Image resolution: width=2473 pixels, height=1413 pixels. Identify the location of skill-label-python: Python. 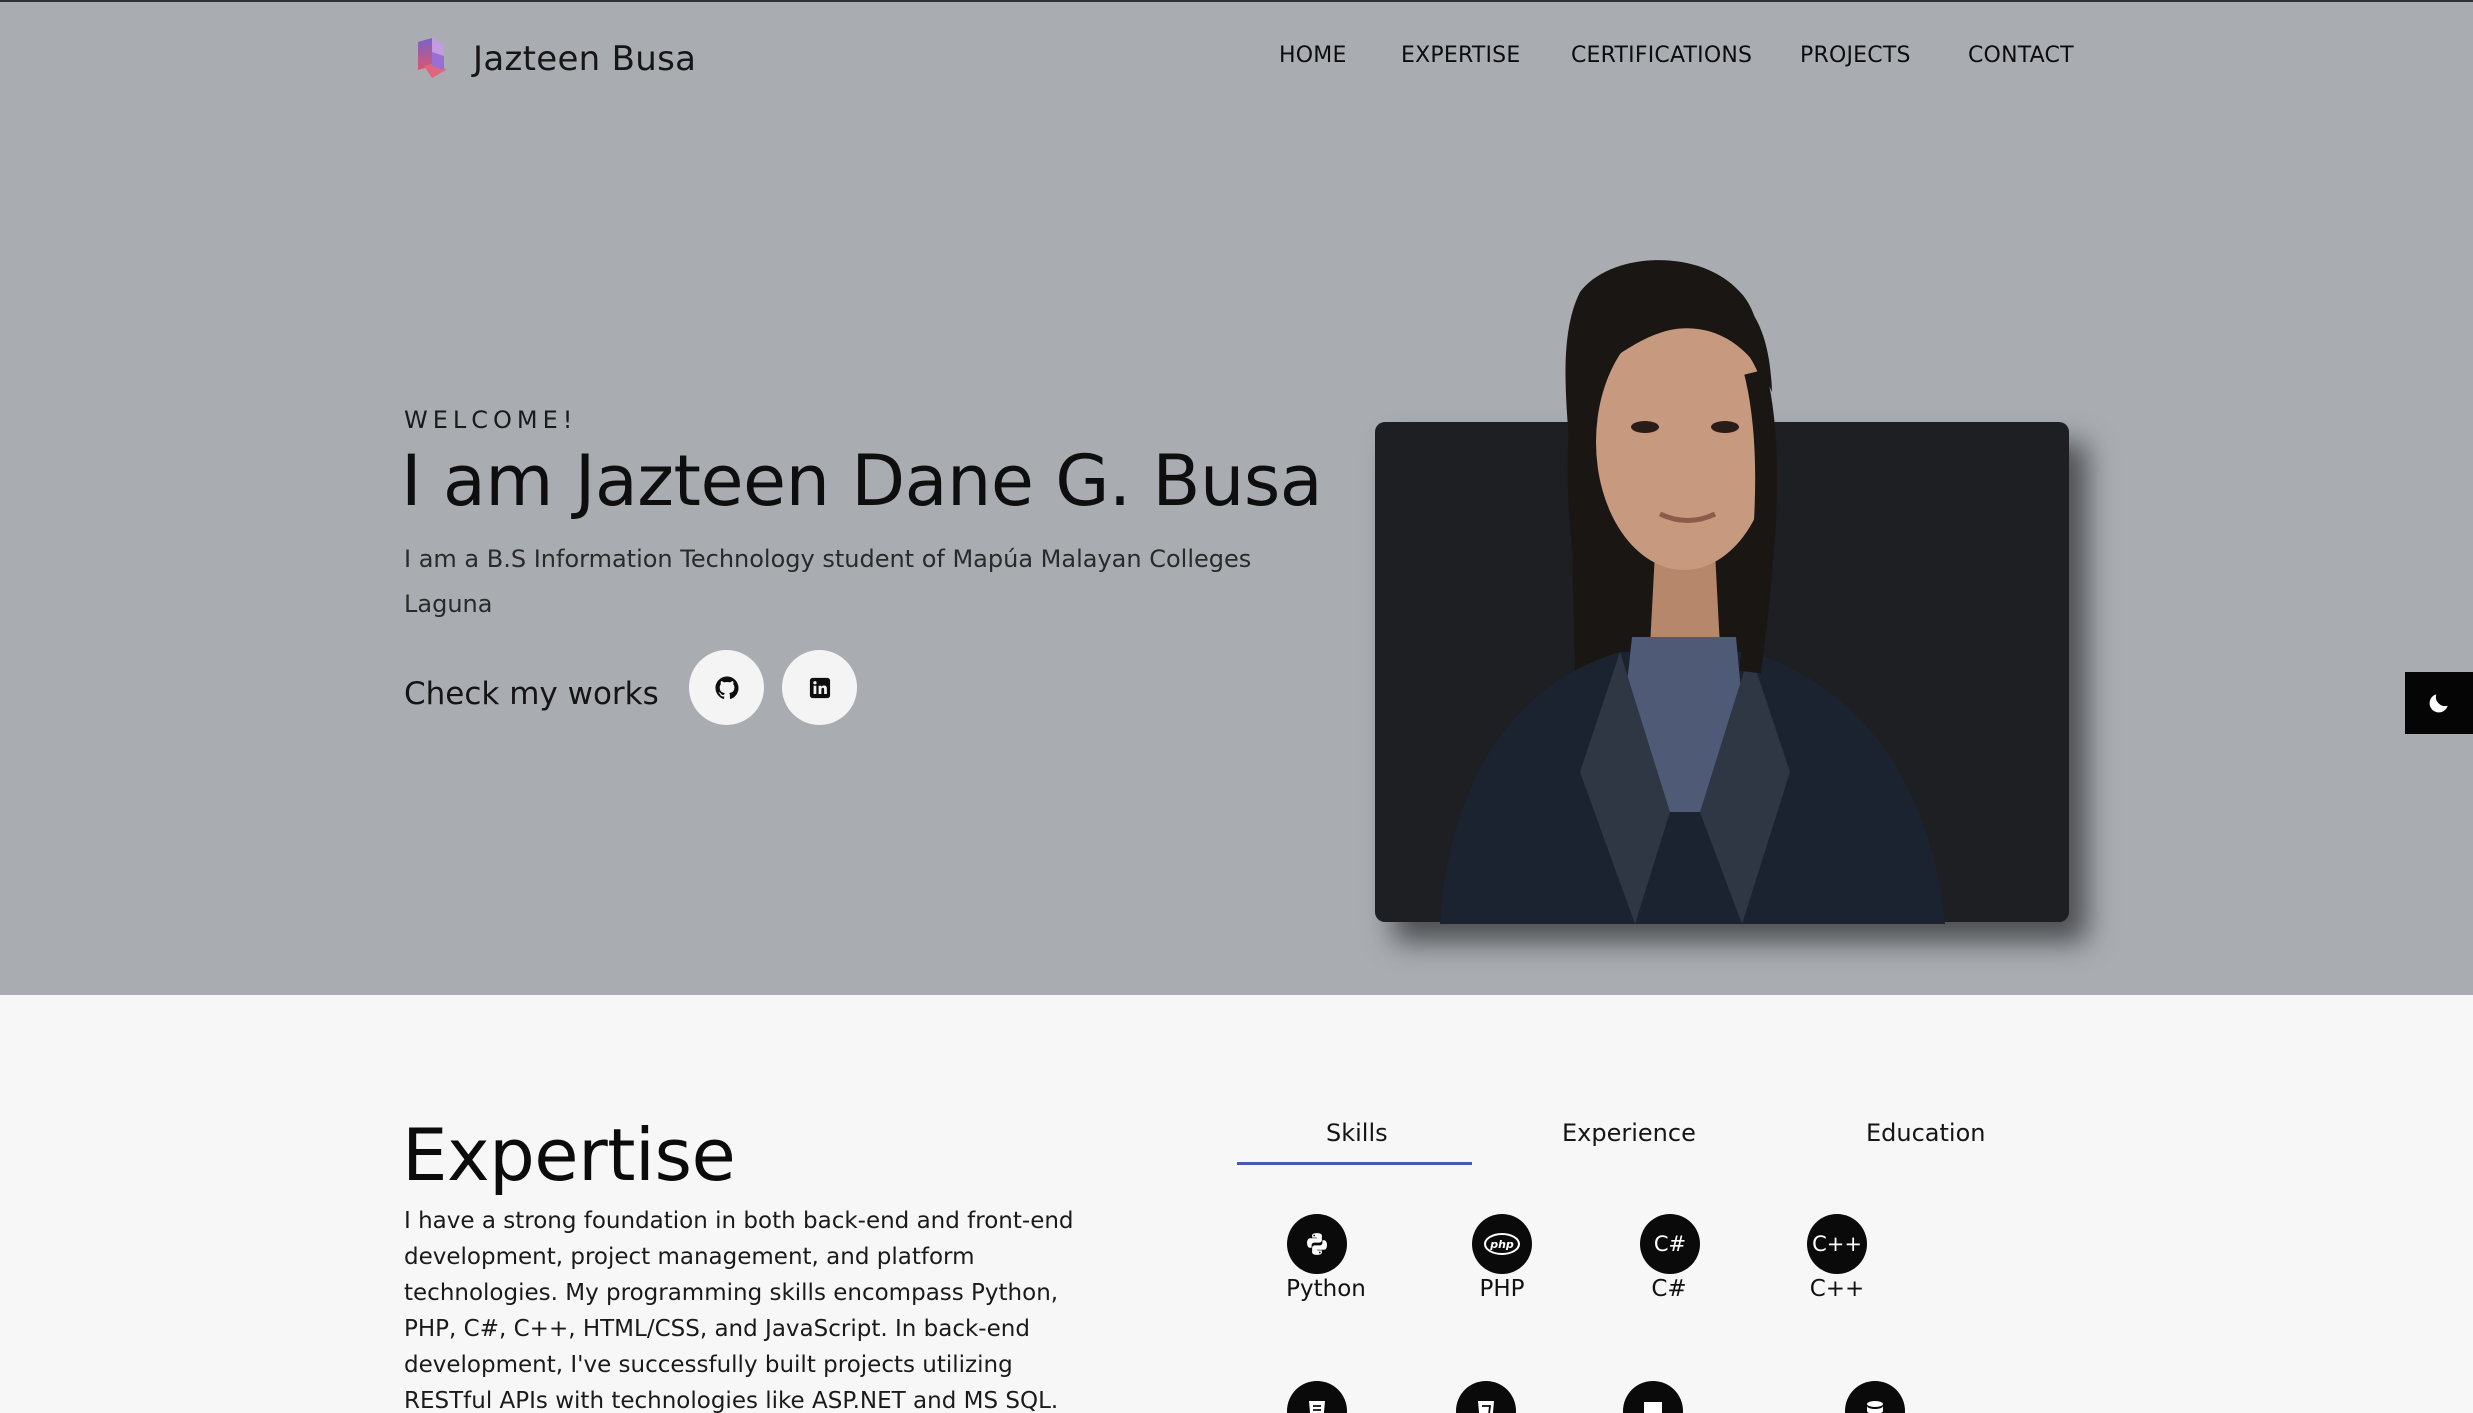
(1326, 1289).